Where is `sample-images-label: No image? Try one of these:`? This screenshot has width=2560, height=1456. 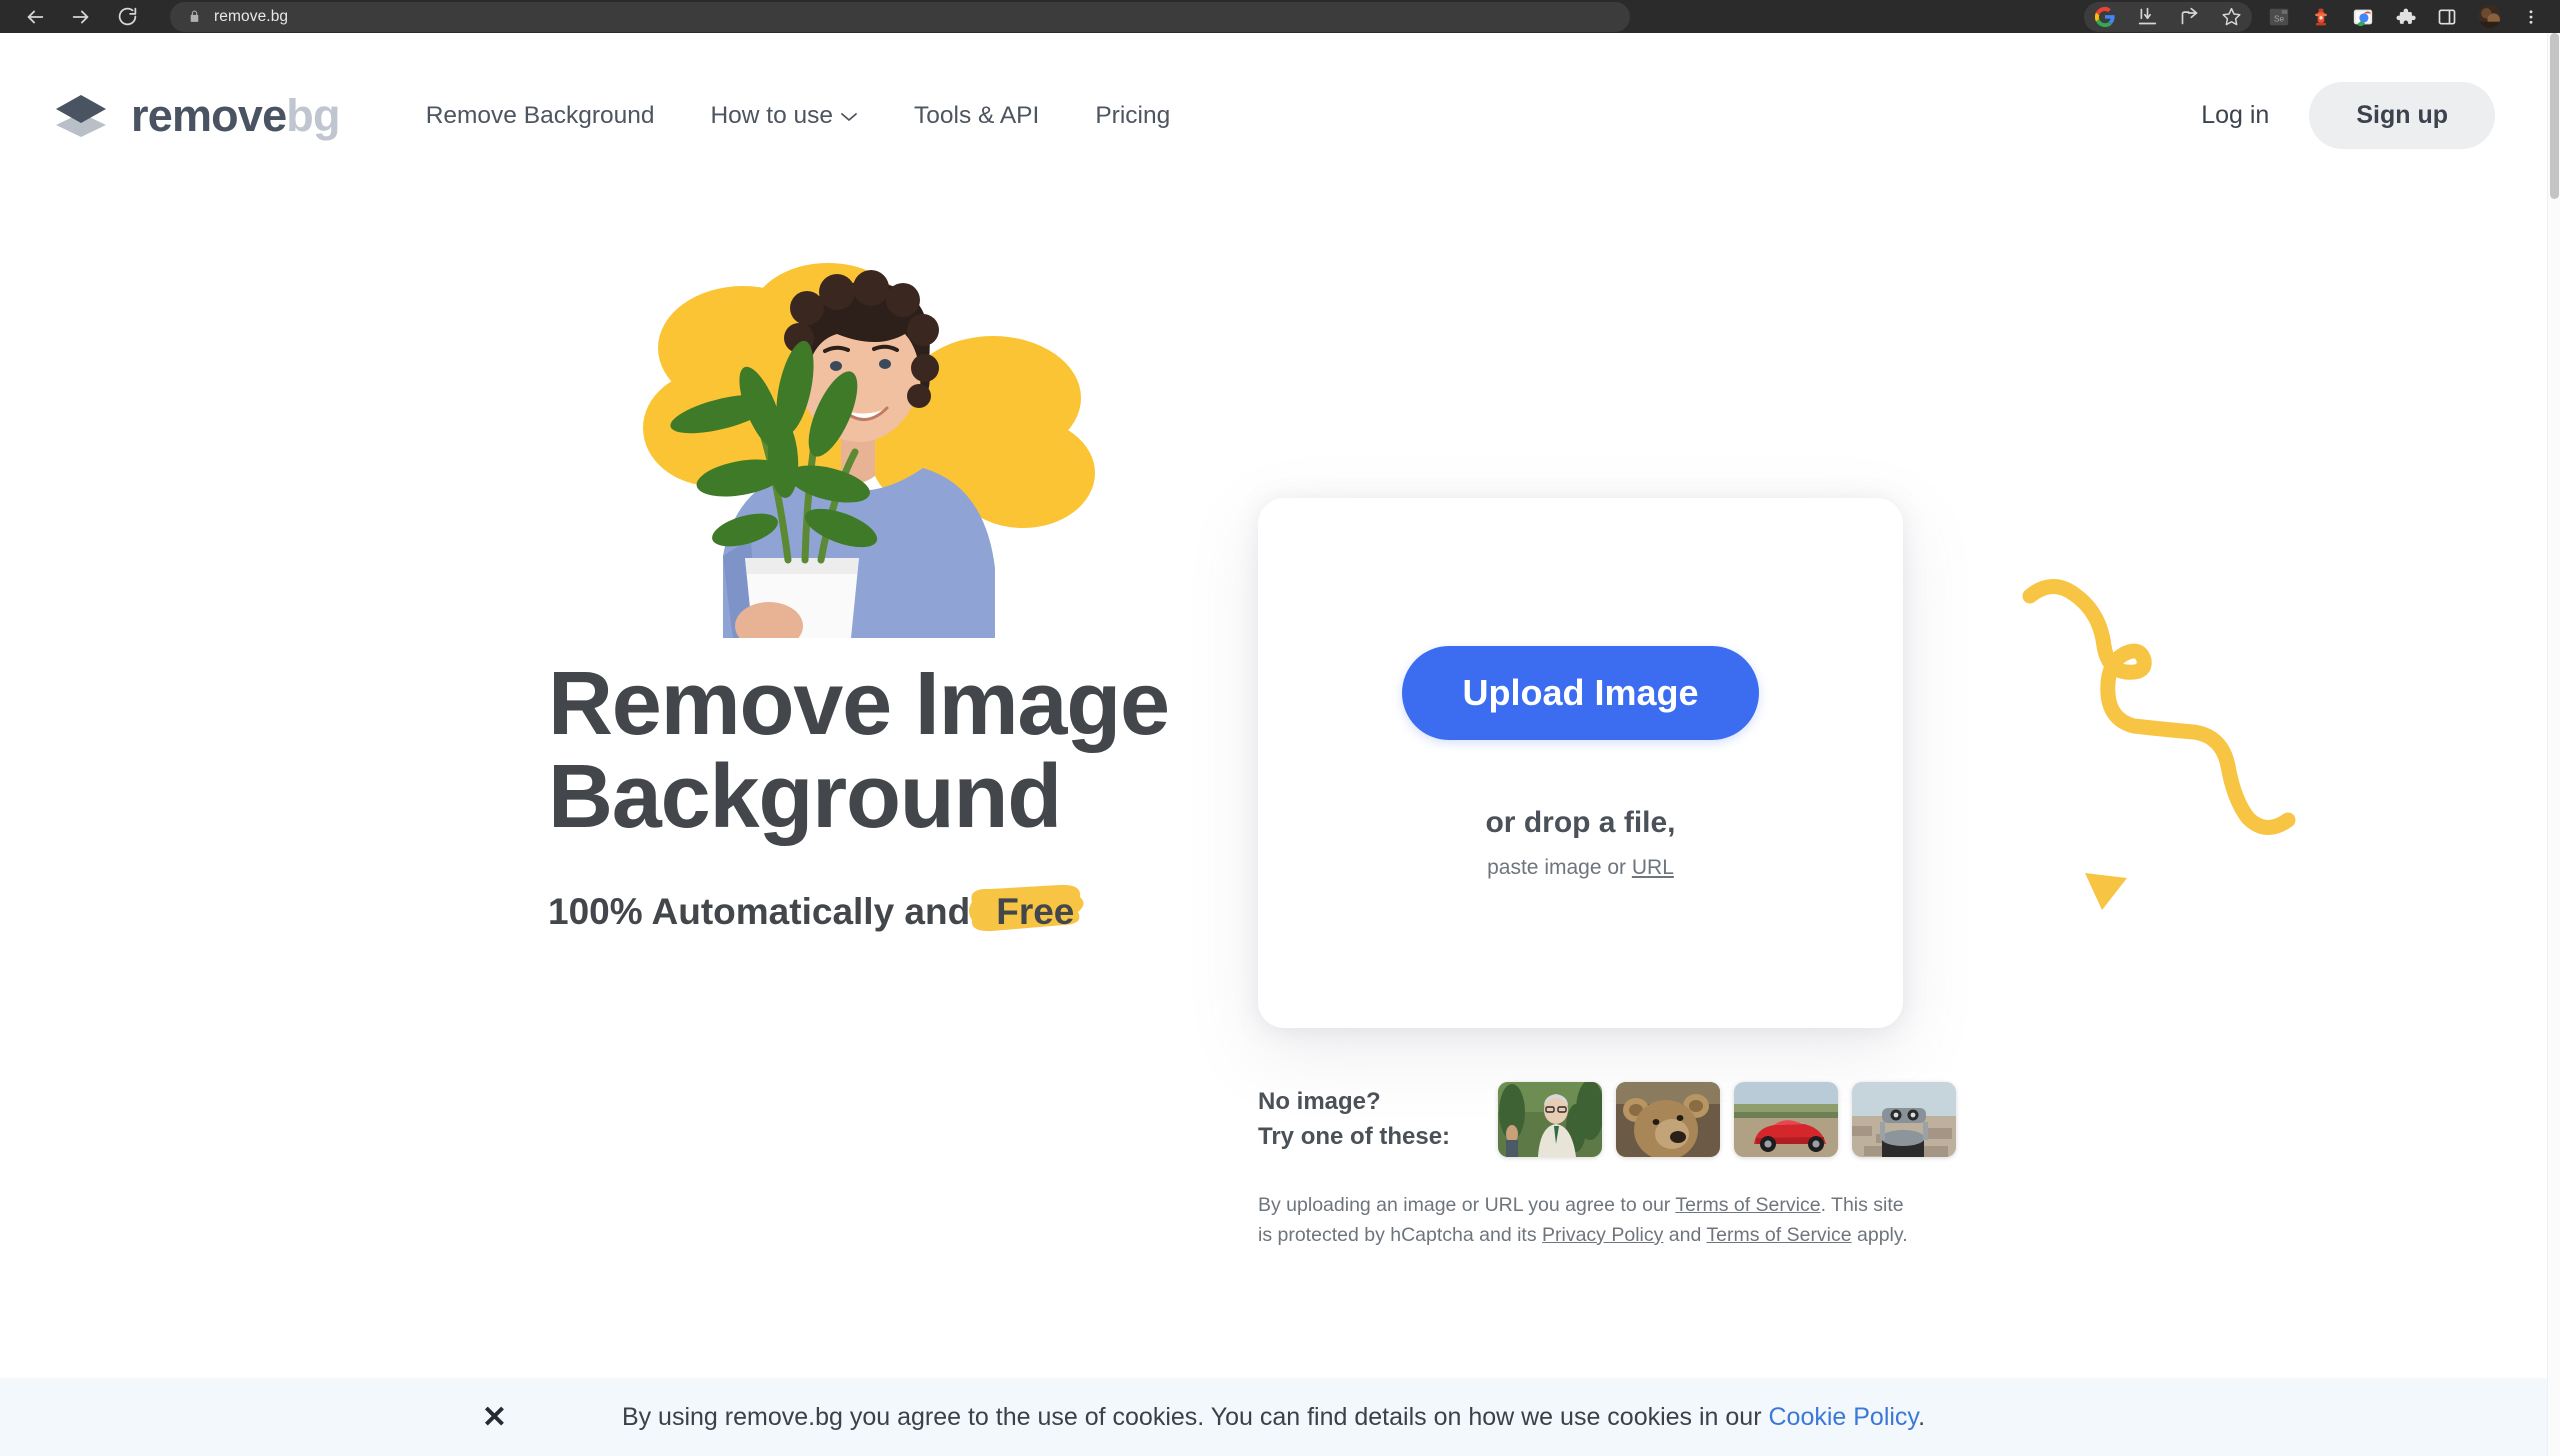 sample-images-label: No image? Try one of these: is located at coordinates (1378, 1119).